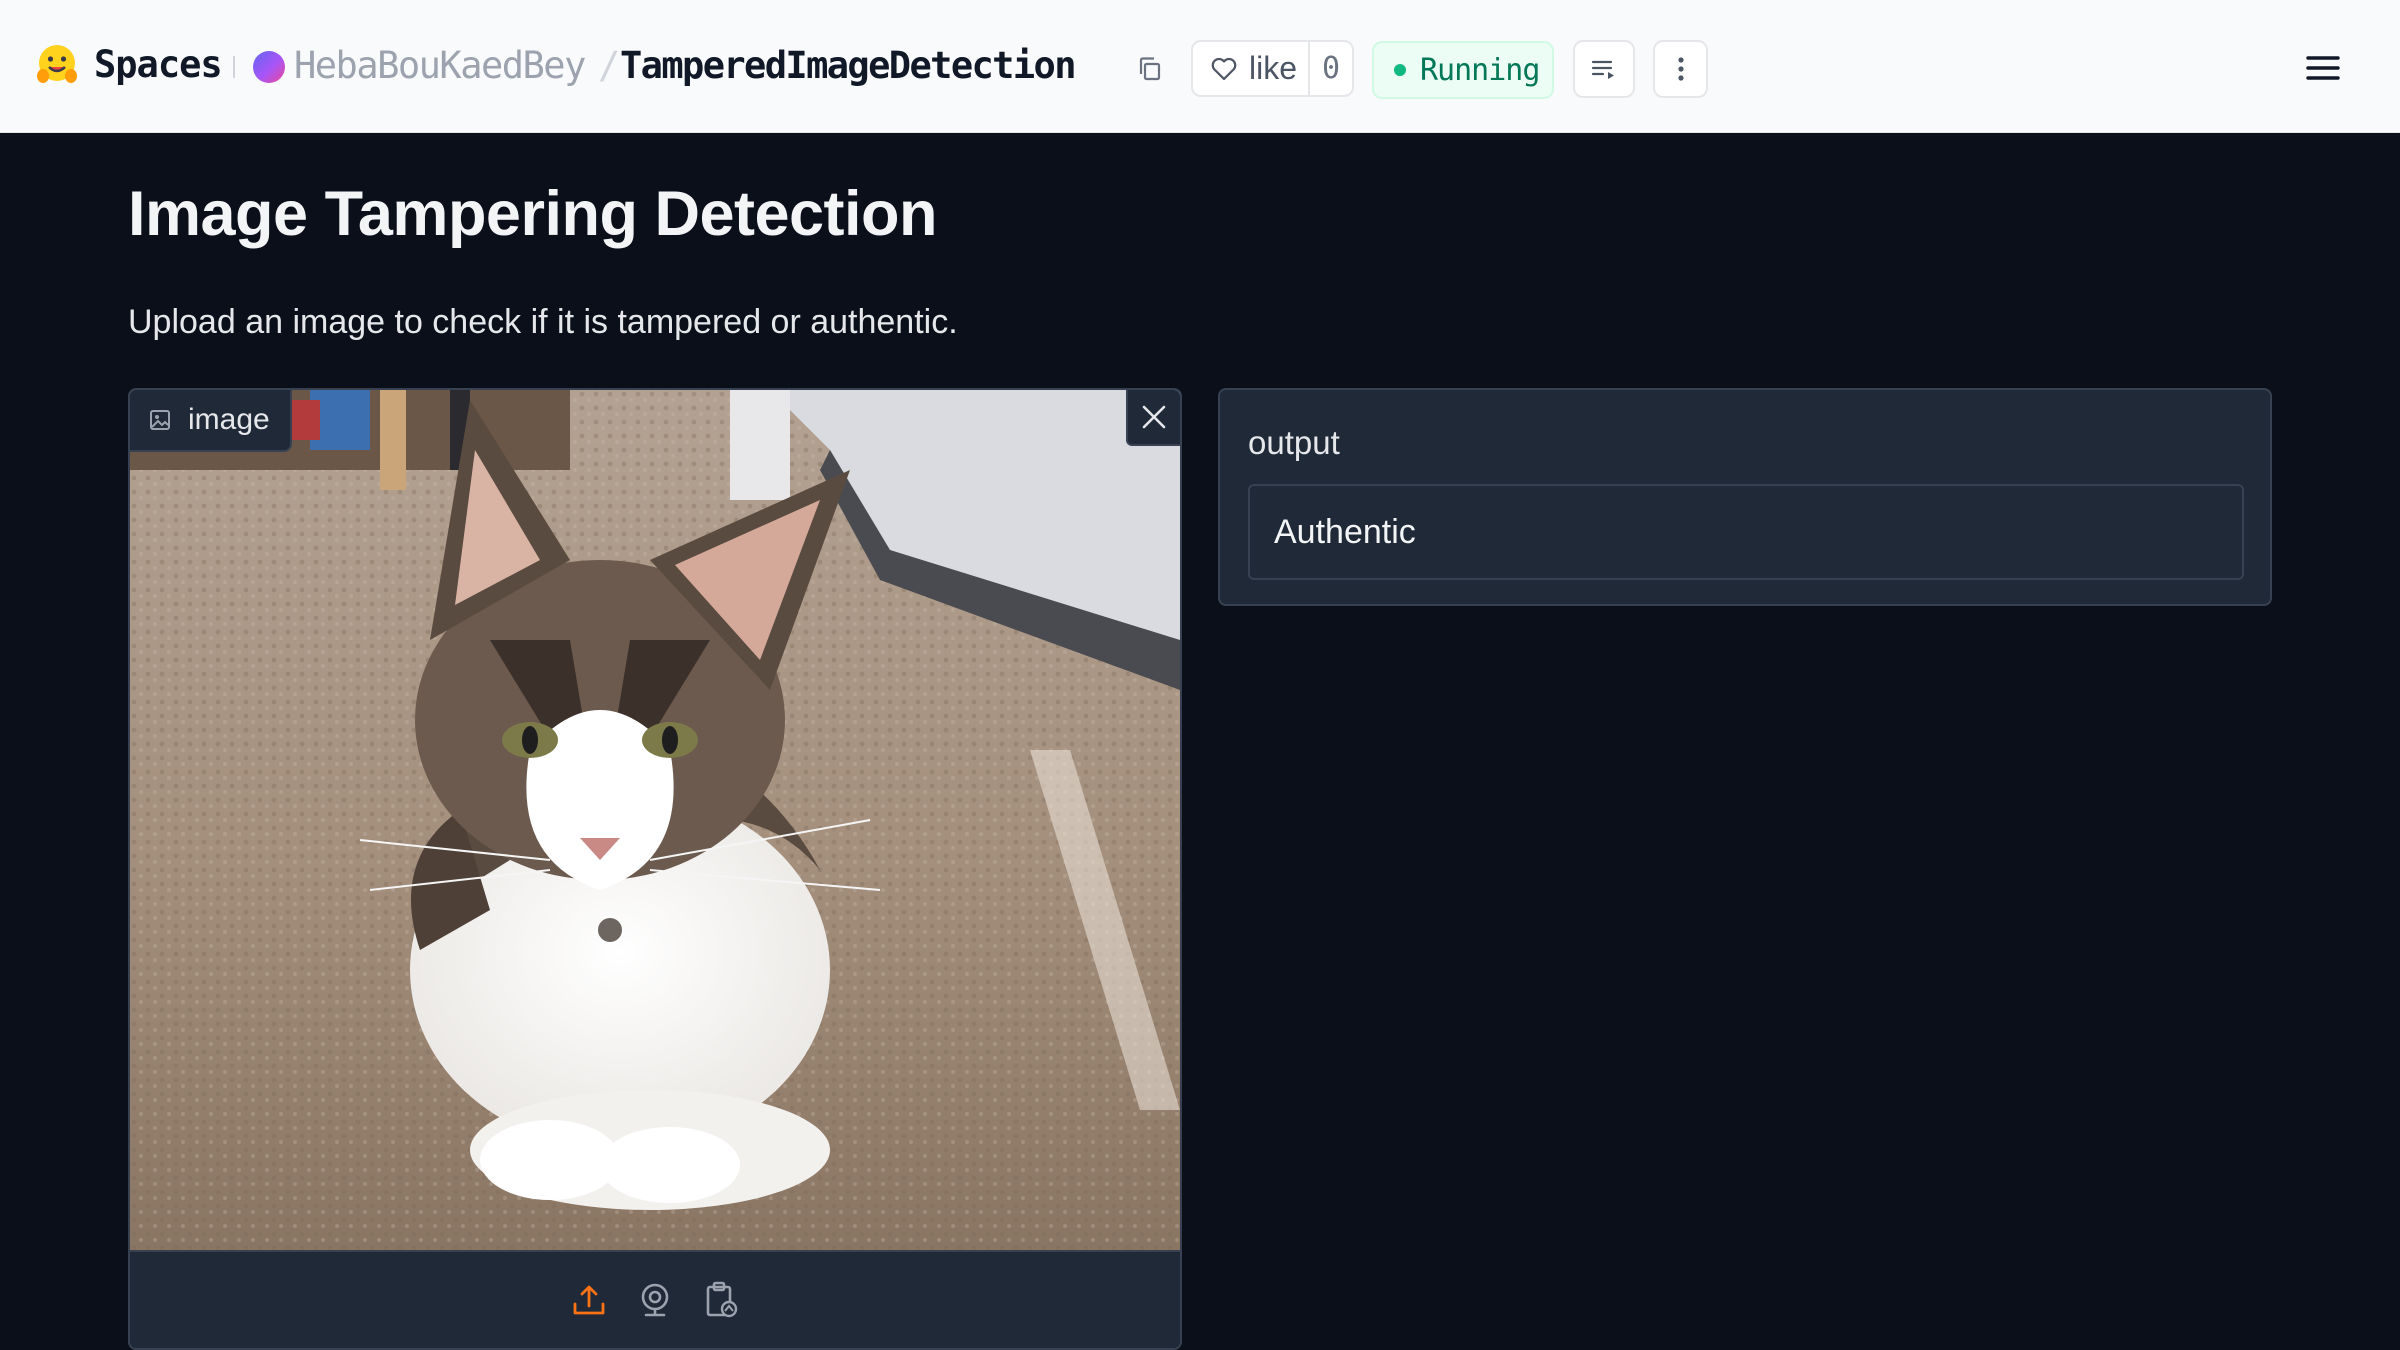  I want to click on webcam-button, so click(655, 1300).